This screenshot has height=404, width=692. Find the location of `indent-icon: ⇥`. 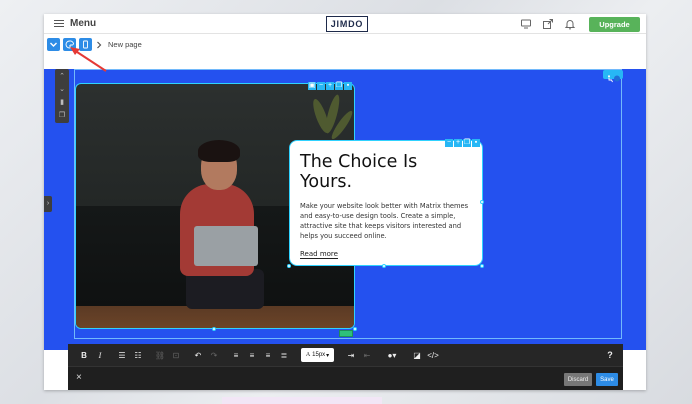

indent-icon: ⇥ is located at coordinates (351, 355).